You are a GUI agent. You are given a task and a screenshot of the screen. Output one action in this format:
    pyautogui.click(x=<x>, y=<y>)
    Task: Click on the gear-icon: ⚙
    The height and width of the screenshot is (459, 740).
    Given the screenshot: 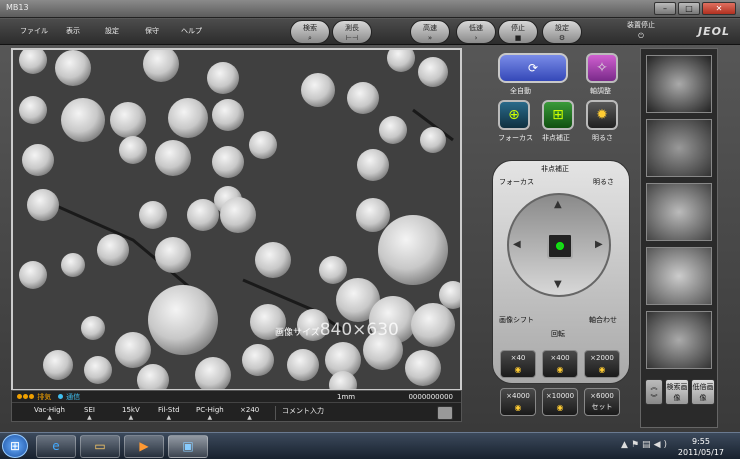 What is the action you would take?
    pyautogui.click(x=562, y=38)
    